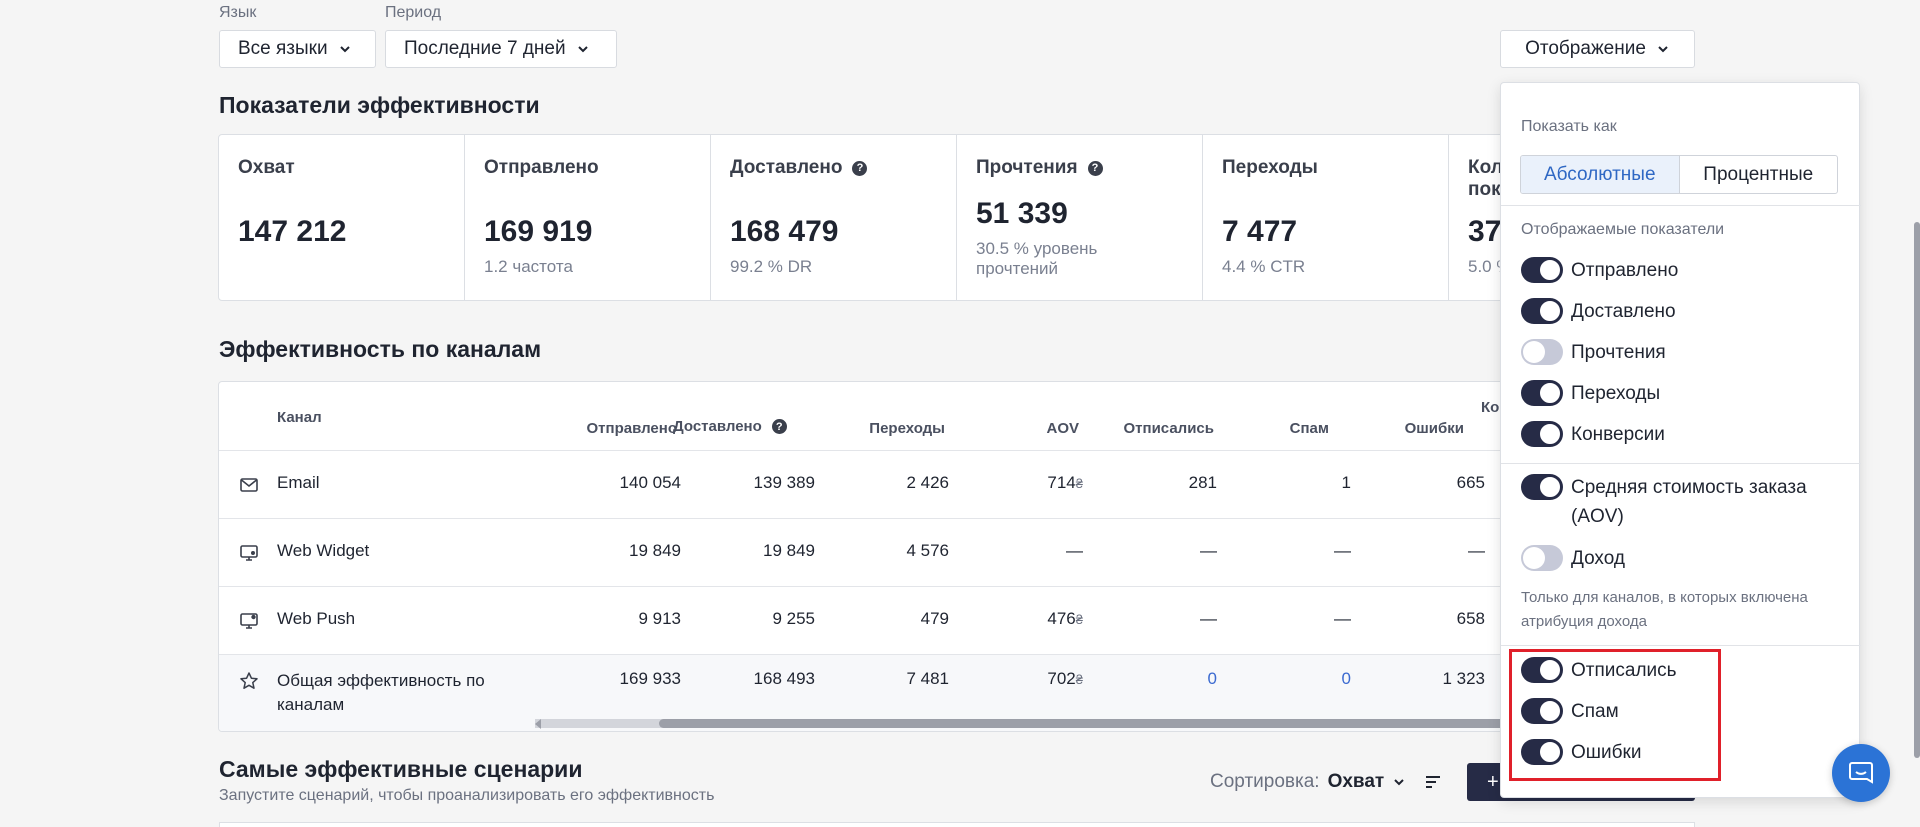 Image resolution: width=1920 pixels, height=827 pixels. Describe the element at coordinates (1917, 490) in the screenshot. I see `page-scrollbar-thumb` at that location.